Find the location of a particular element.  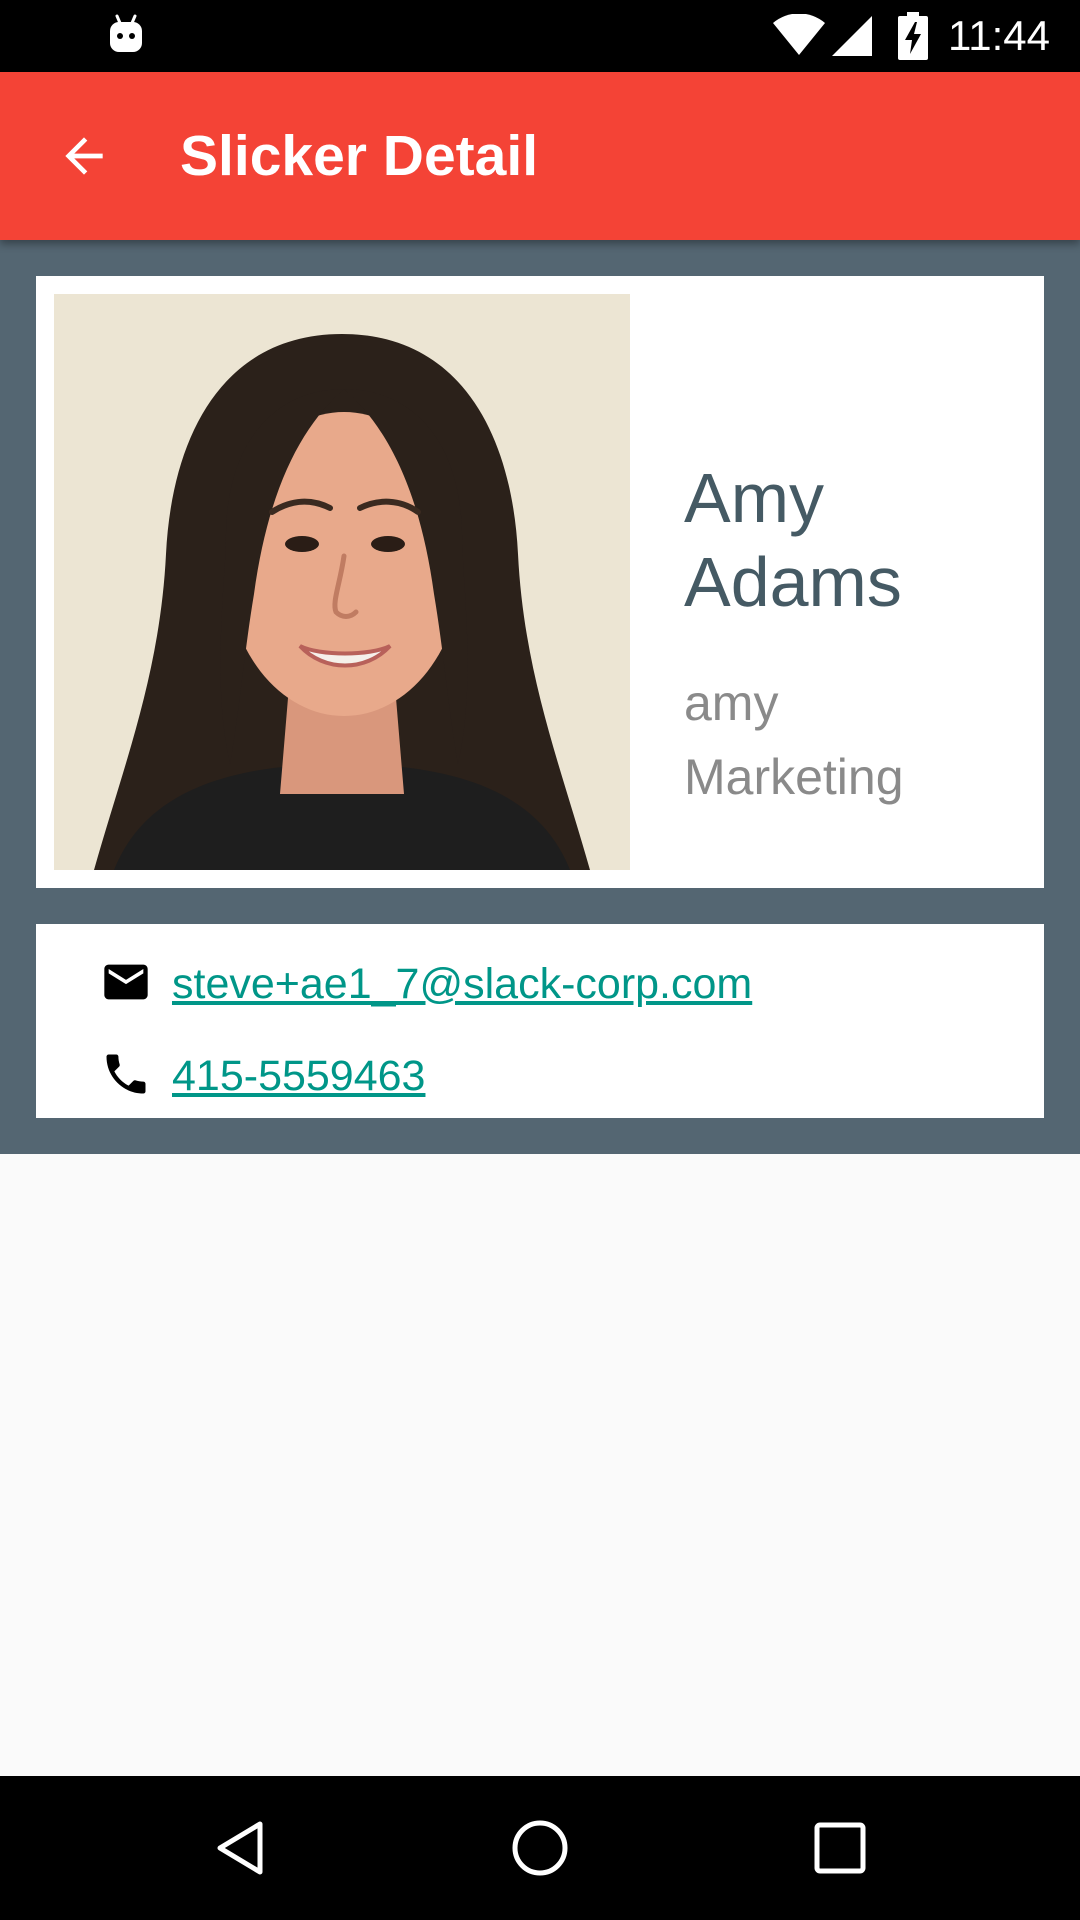

department: Marketing is located at coordinates (794, 777).